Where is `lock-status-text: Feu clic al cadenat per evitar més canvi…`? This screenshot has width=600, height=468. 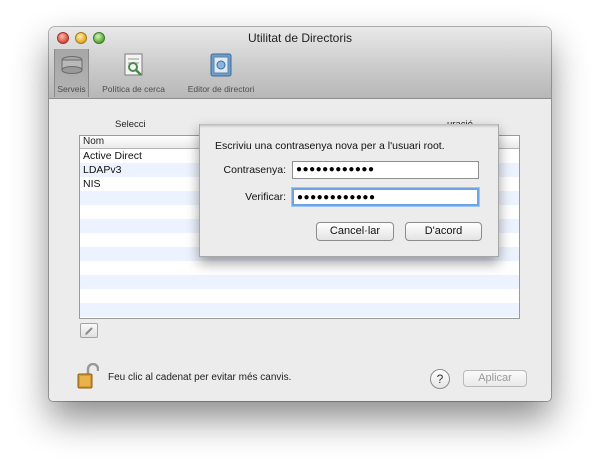
lock-status-text: Feu clic al cadenat per evitar més canvi… is located at coordinates (200, 377).